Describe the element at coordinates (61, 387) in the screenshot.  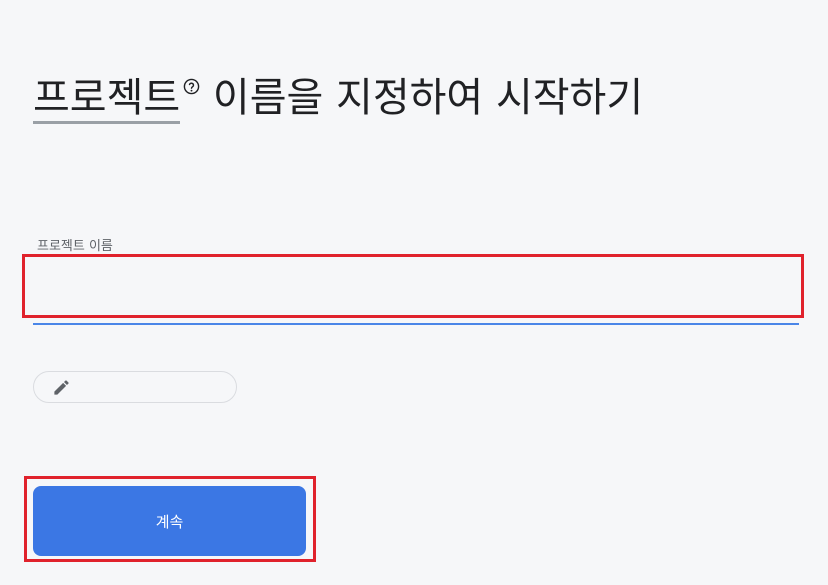
I see `pencil-icon` at that location.